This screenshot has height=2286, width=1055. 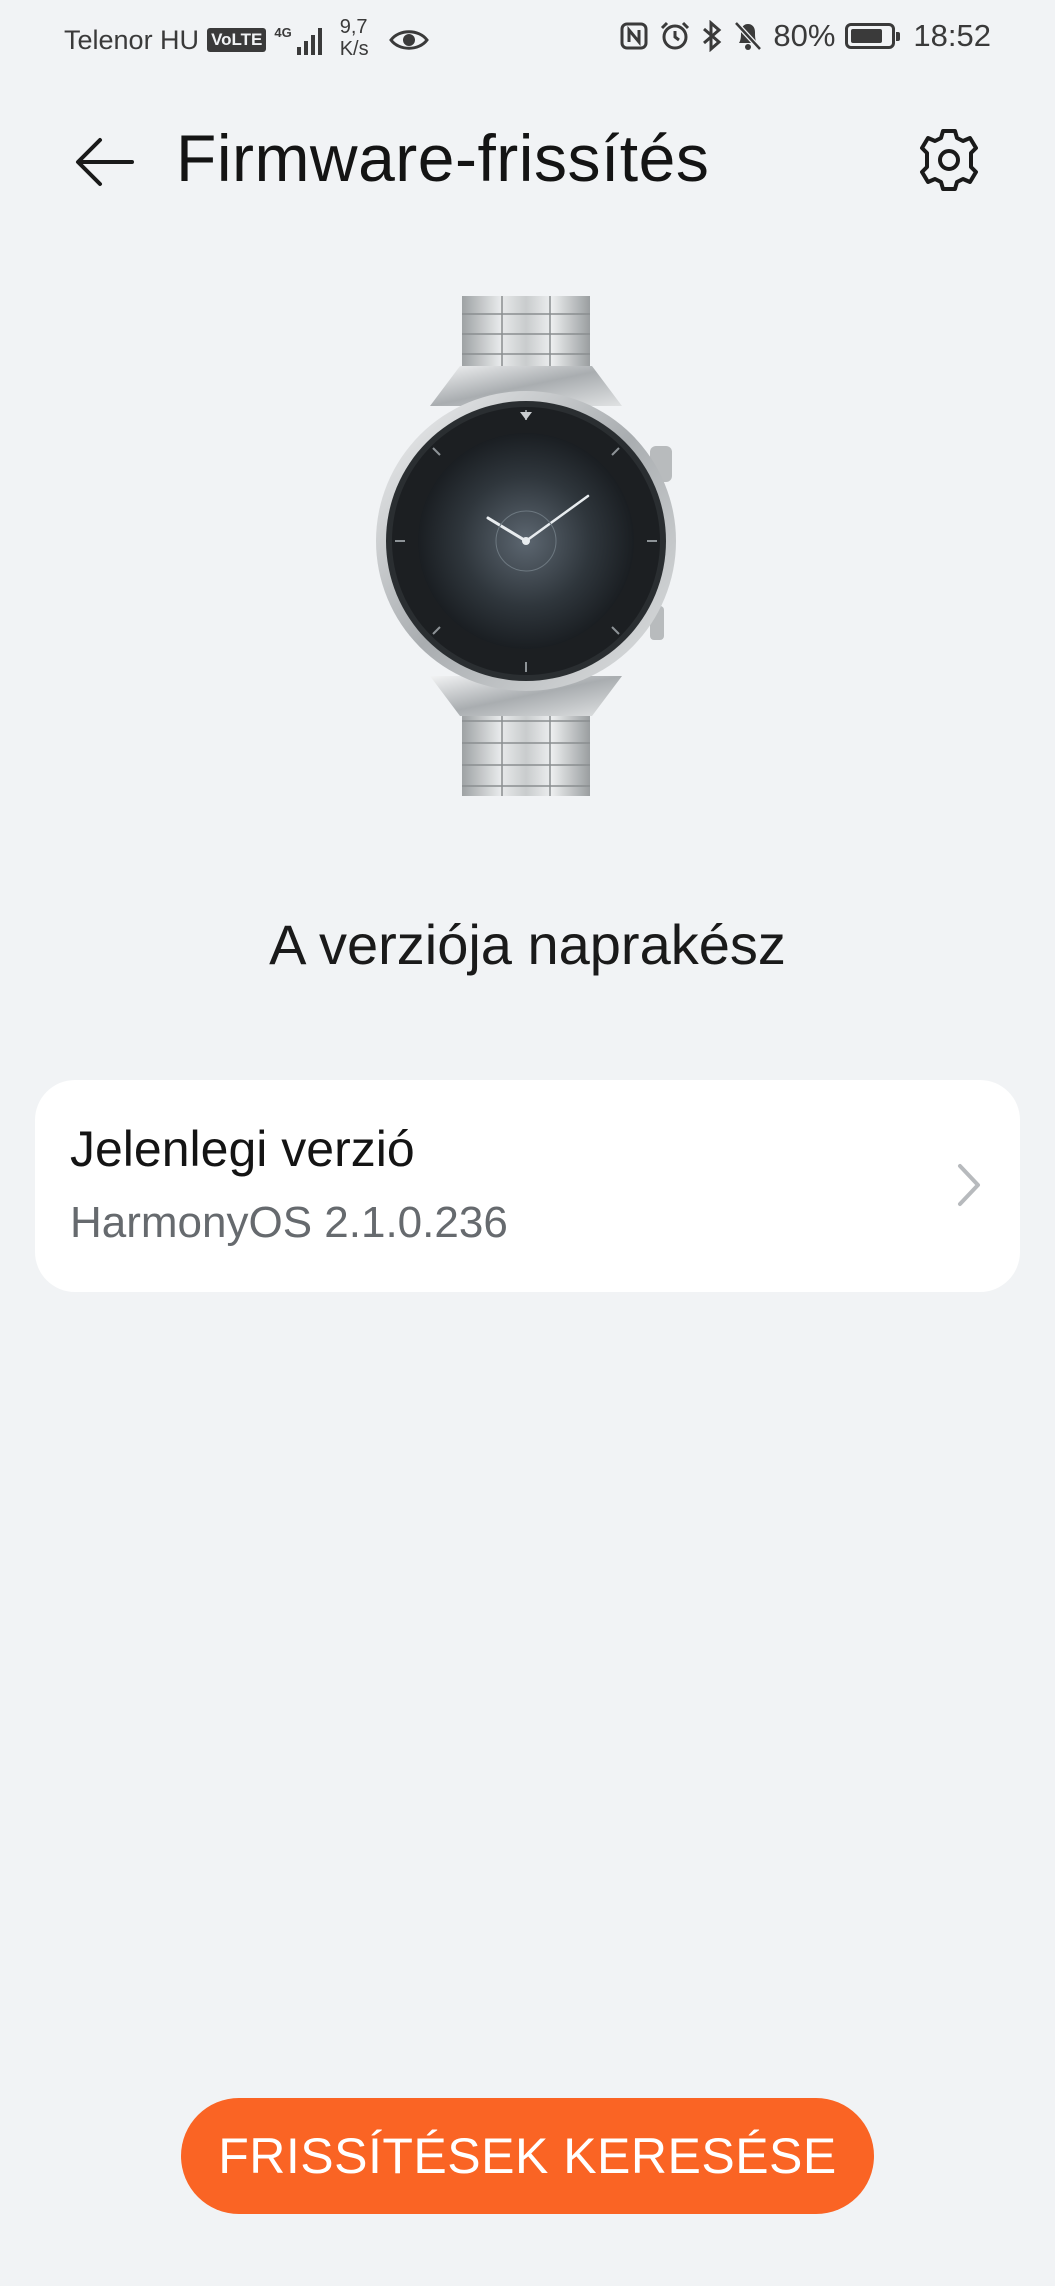 I want to click on net-speed: 9,7 K/s, so click(x=354, y=38).